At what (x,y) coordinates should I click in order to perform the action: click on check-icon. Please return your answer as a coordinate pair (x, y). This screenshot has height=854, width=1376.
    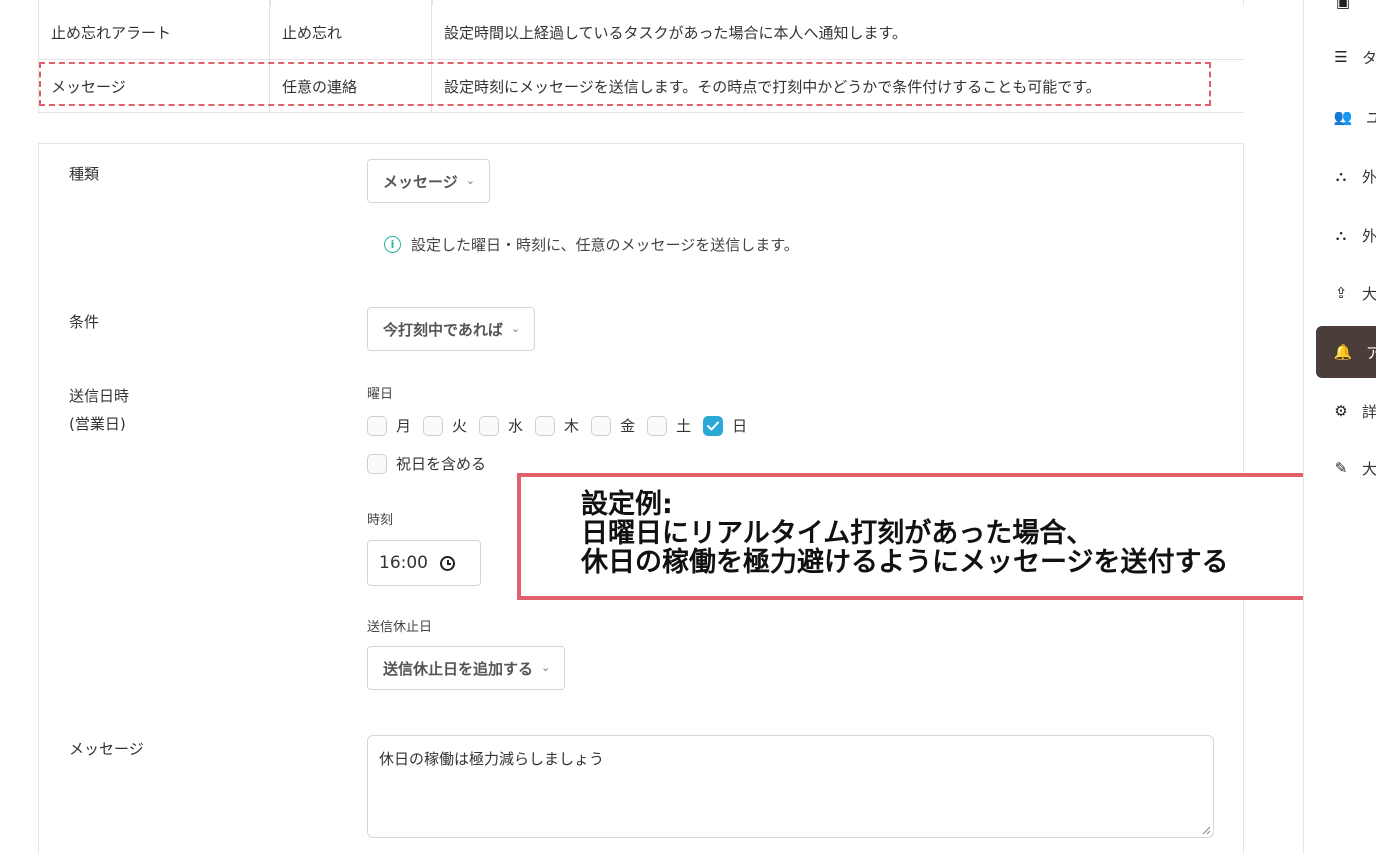
    Looking at the image, I should click on (713, 425).